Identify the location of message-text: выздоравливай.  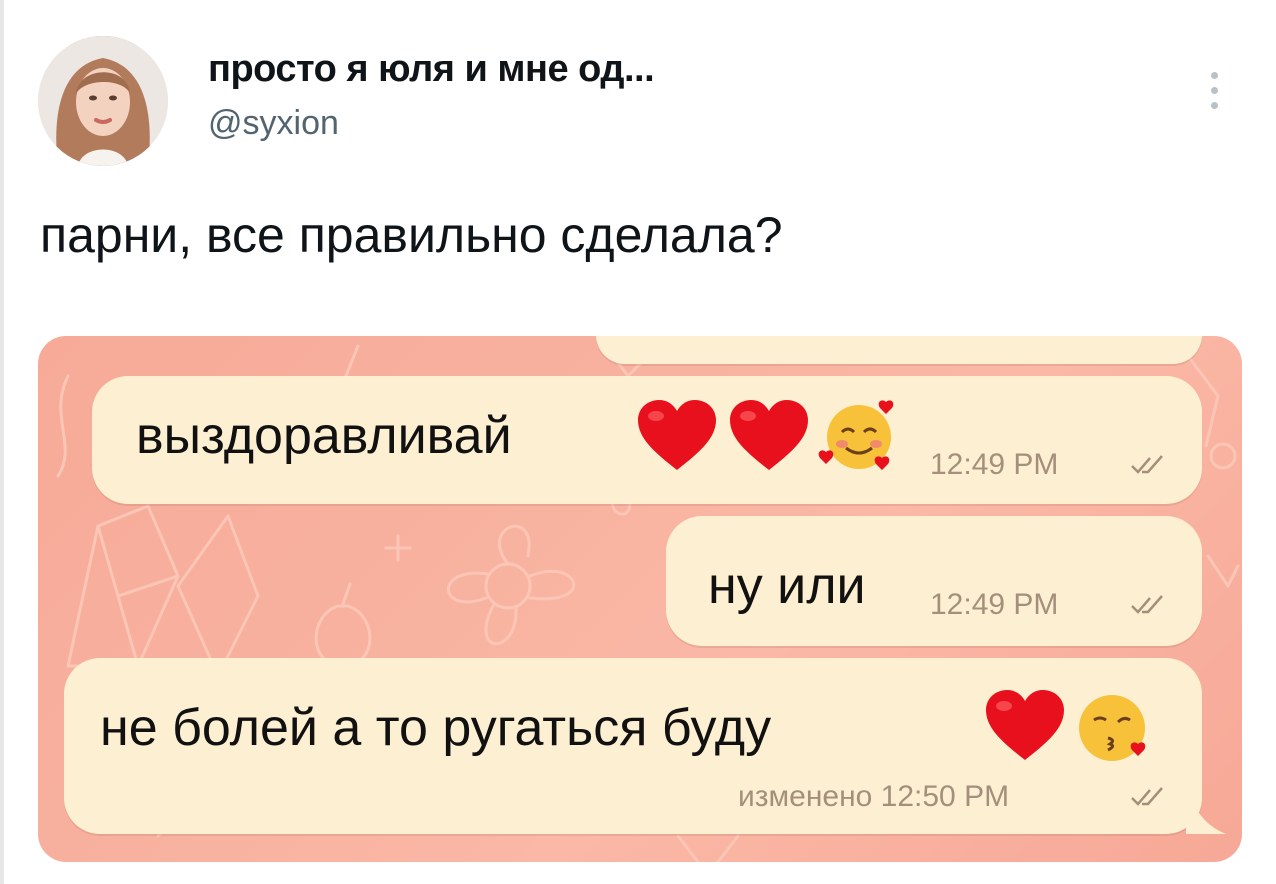
(324, 436).